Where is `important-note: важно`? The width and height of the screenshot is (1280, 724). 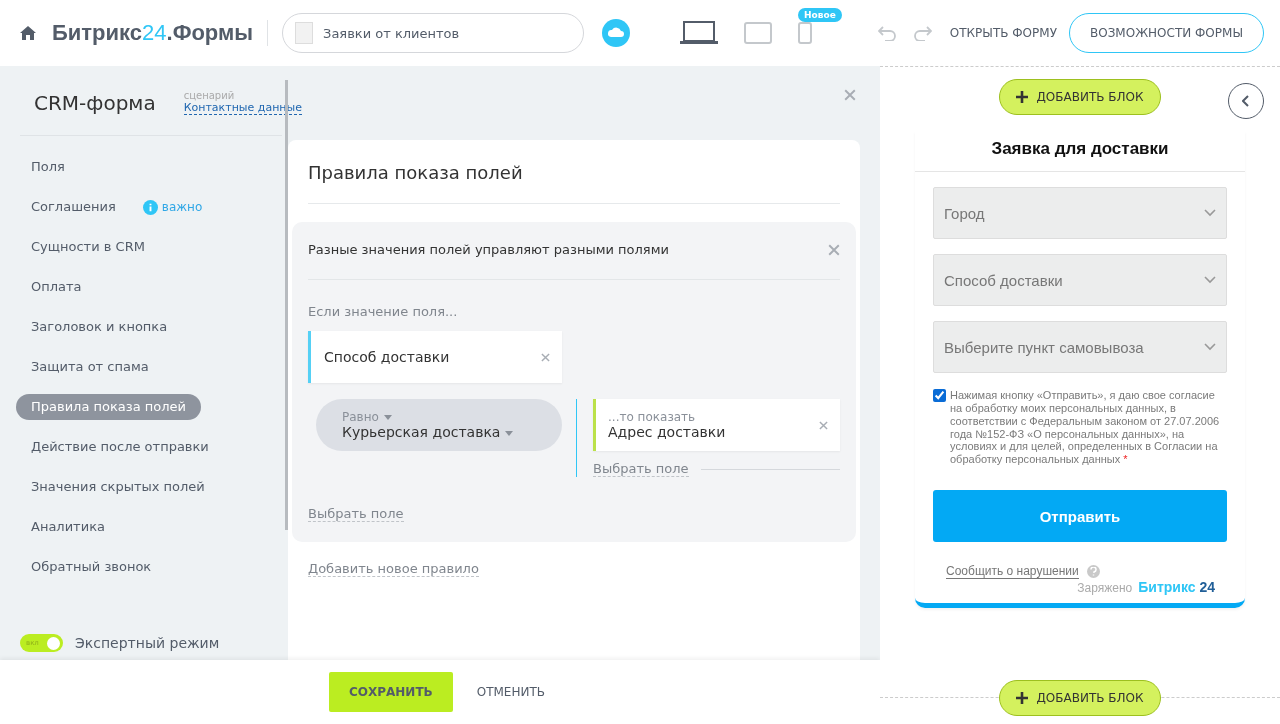
important-note: важно is located at coordinates (182, 207).